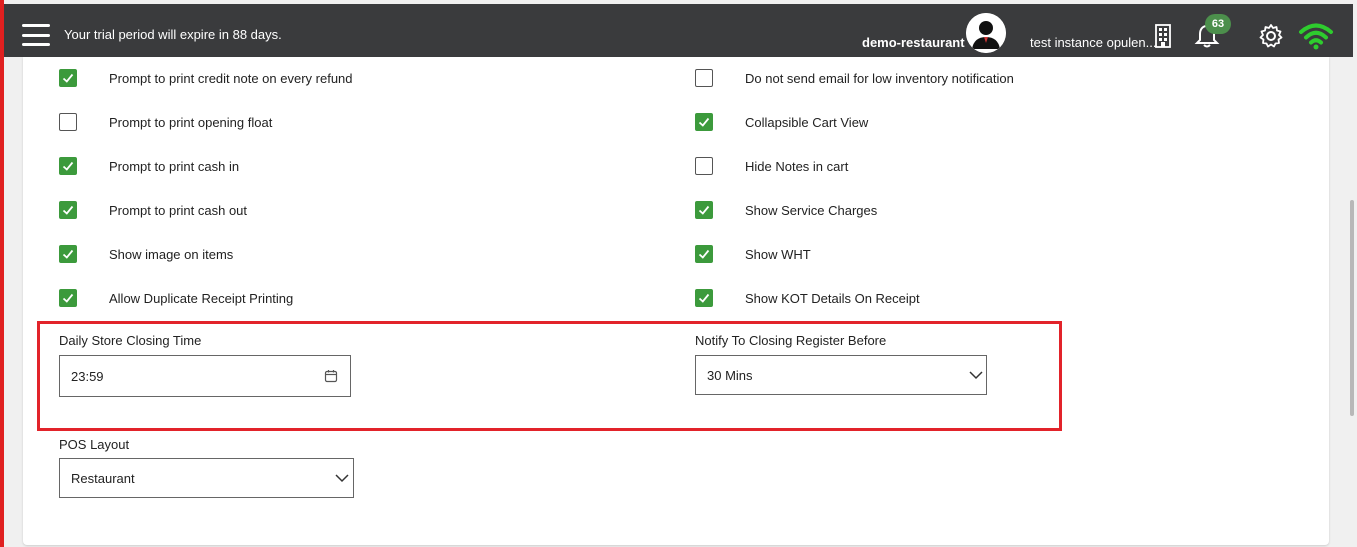 The width and height of the screenshot is (1357, 547). I want to click on wifi-icon, so click(1316, 36).